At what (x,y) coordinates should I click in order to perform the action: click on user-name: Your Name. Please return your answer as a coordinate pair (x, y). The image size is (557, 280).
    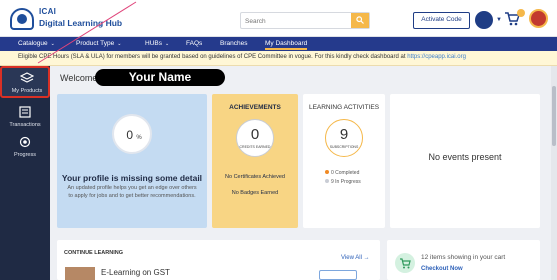
    Looking at the image, I should click on (160, 77).